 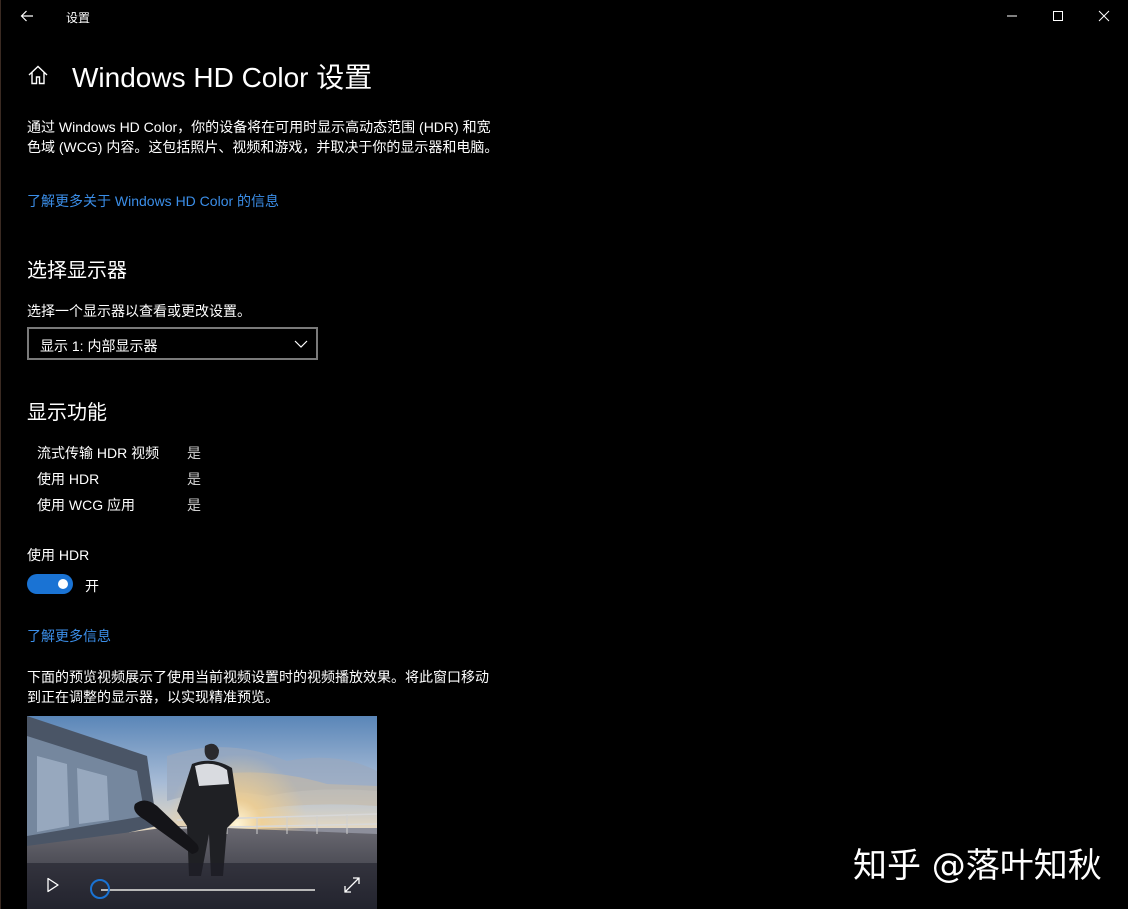 I want to click on window-title: 设置, so click(x=78, y=18).